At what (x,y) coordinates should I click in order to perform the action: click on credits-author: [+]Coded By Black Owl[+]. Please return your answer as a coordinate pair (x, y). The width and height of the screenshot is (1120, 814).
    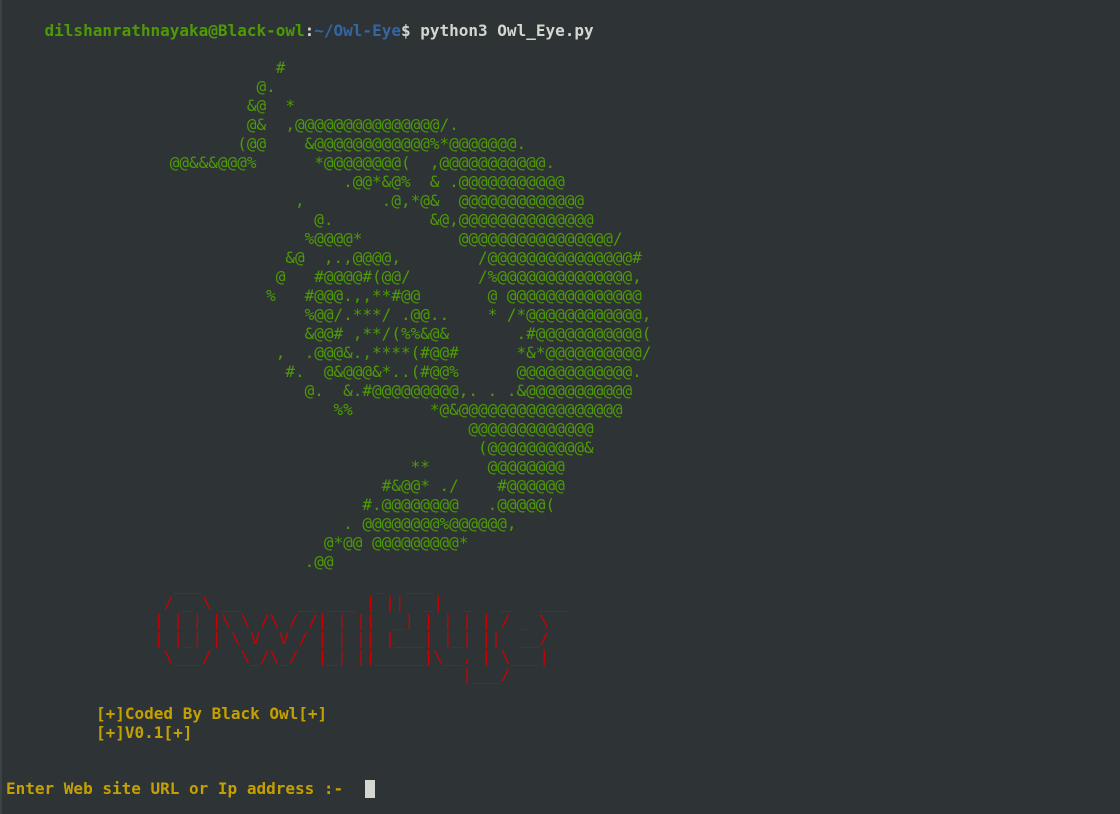
    Looking at the image, I should click on (212, 713).